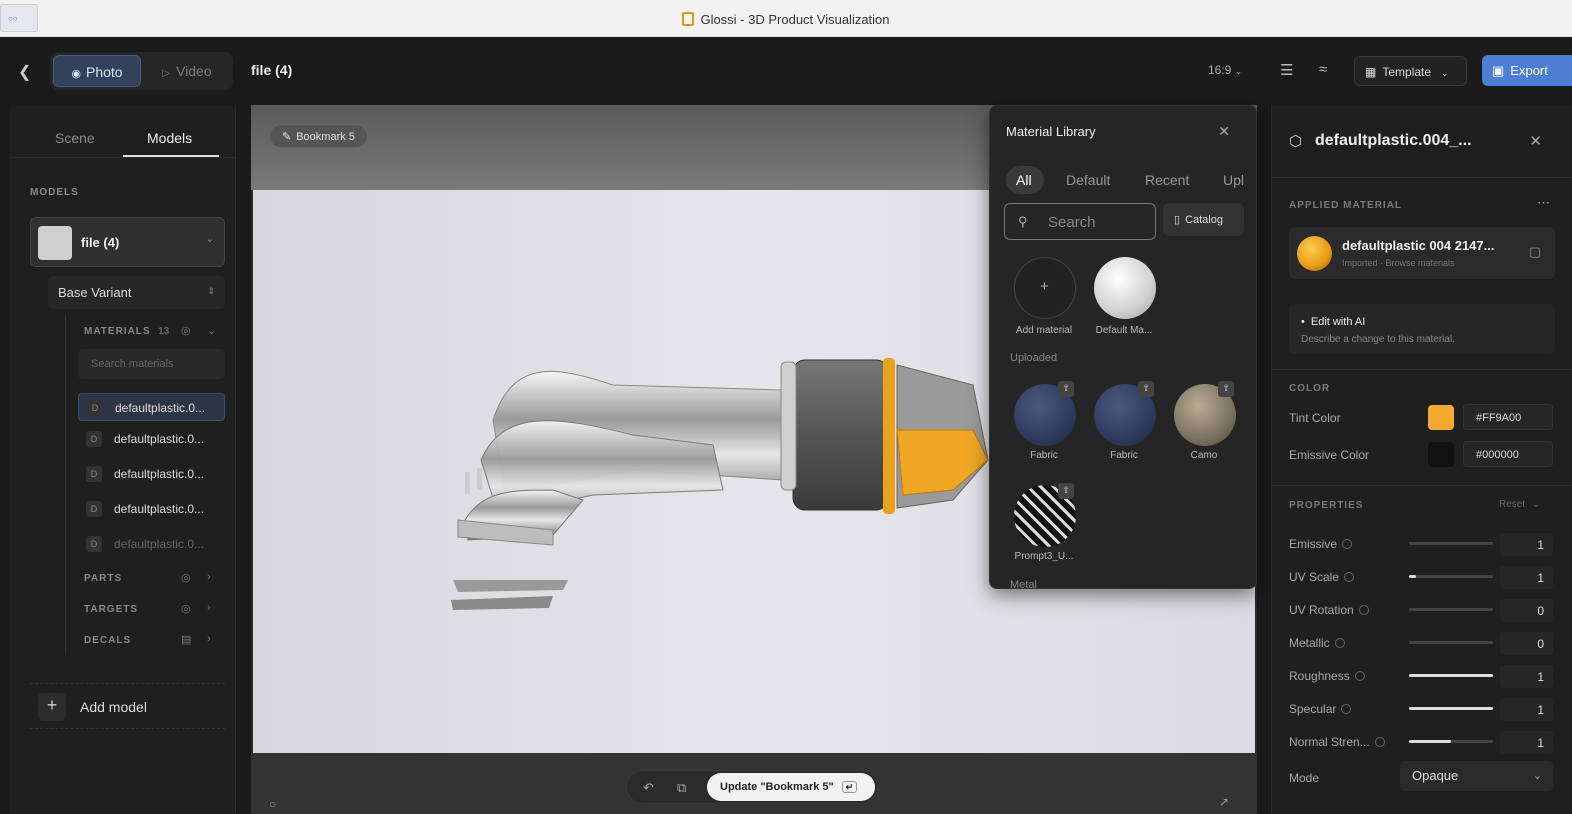 The image size is (1572, 814). What do you see at coordinates (24, 72) in the screenshot?
I see `chevron-left-icon: ❮` at bounding box center [24, 72].